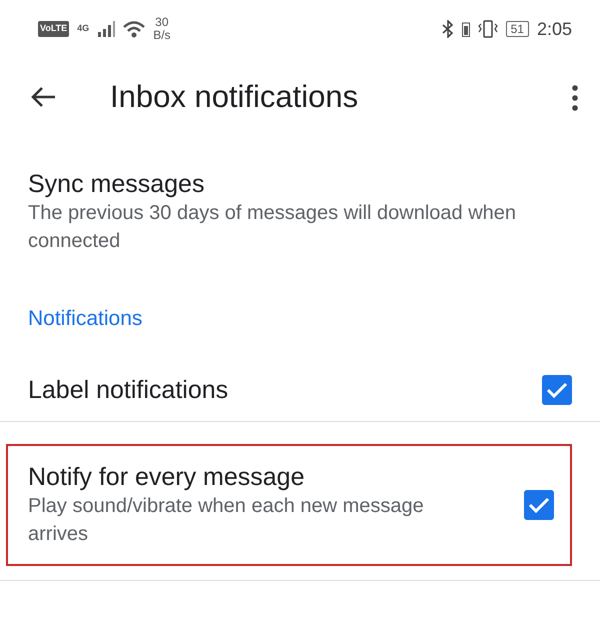 The height and width of the screenshot is (623, 600). I want to click on battery-small-icon, so click(466, 29).